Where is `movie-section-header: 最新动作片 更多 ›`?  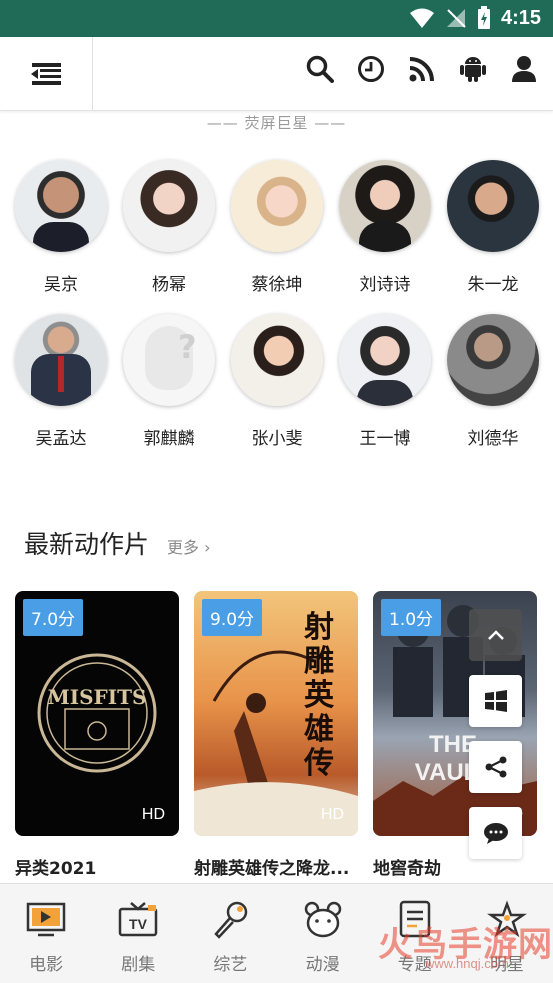 movie-section-header: 最新动作片 更多 › is located at coordinates (117, 543).